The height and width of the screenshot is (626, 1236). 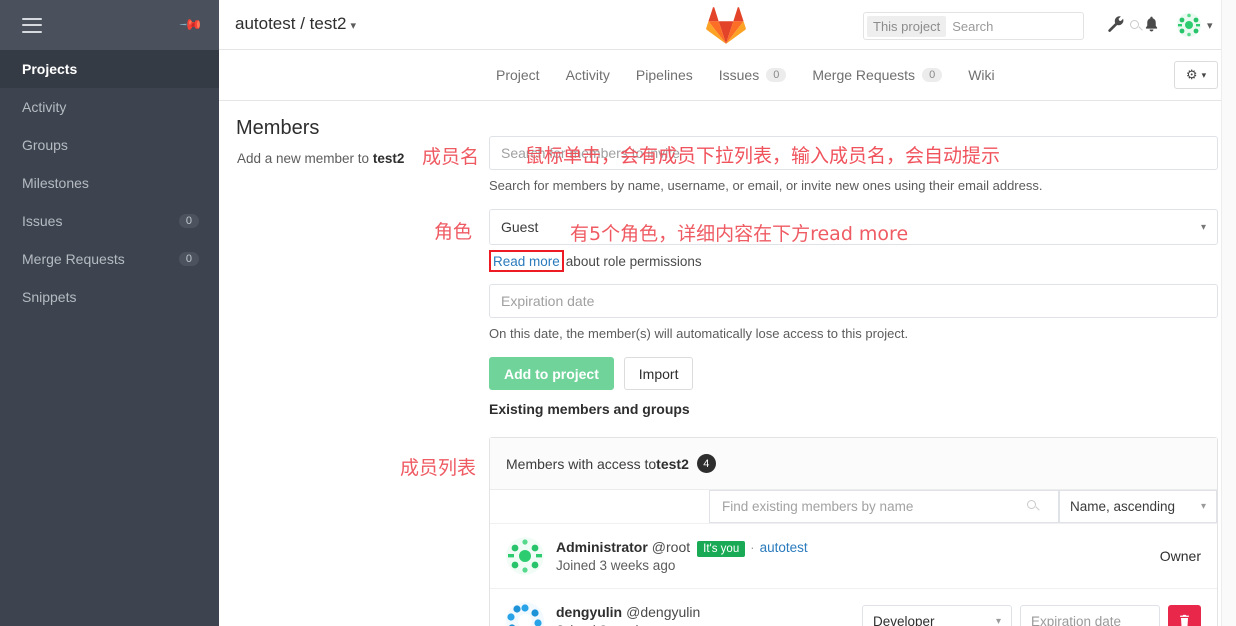 I want to click on sidebar-item-groups: Groups, so click(x=109, y=145).